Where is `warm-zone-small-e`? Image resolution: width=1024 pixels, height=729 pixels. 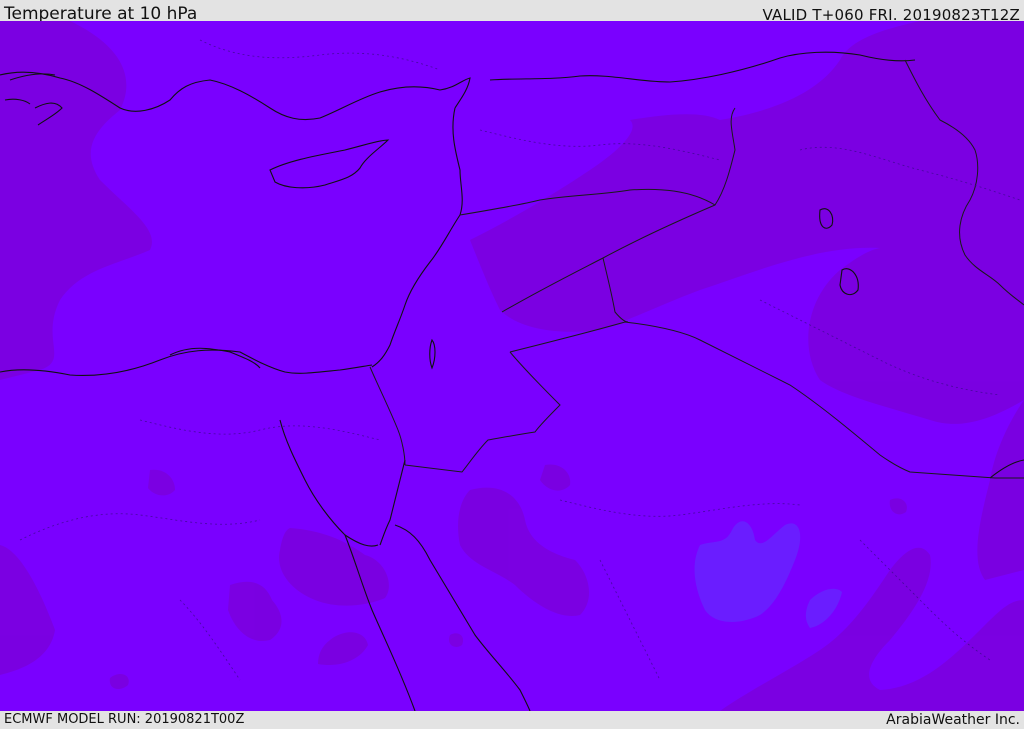
warm-zone-small-e is located at coordinates (456, 640).